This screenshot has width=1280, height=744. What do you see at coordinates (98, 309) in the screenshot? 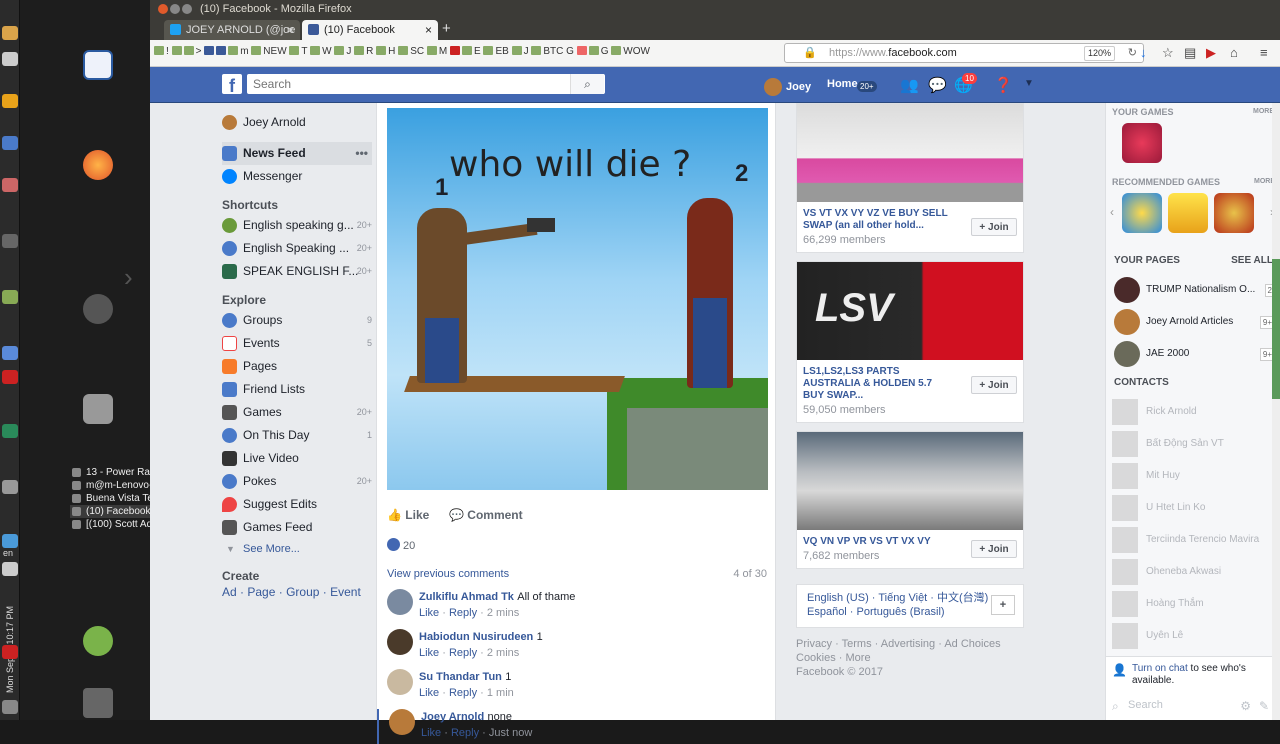
I see `ubuntu-icon` at bounding box center [98, 309].